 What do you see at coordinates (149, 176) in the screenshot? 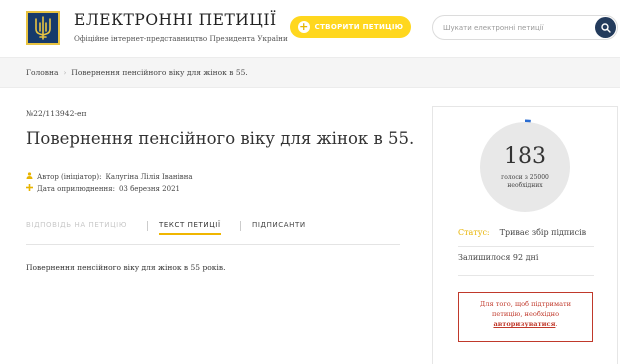
I see `author-name: Калугіна Лілія Іванівна` at bounding box center [149, 176].